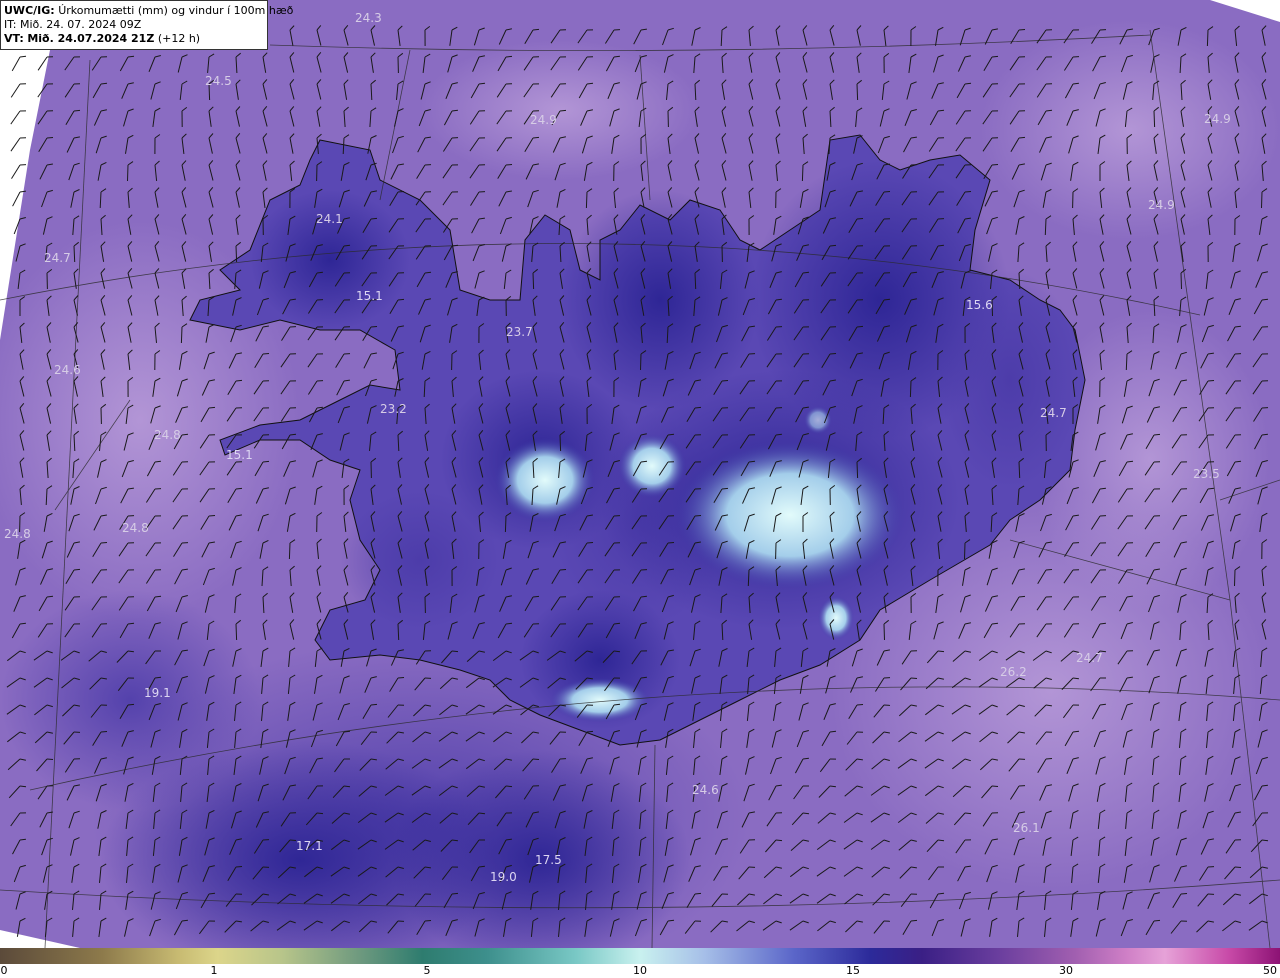 The width and height of the screenshot is (1280, 978). I want to click on valid-time-value: Mið. 24.07.2024 21Z, so click(91, 38).